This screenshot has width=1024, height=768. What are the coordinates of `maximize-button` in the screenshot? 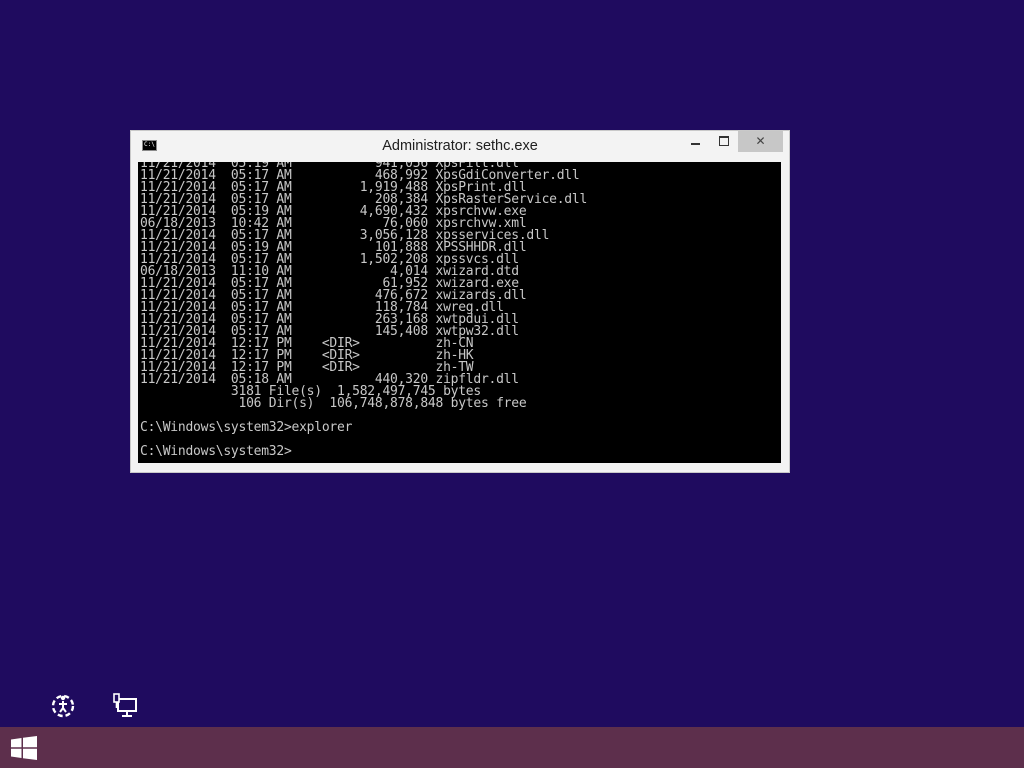 It's located at (723, 141).